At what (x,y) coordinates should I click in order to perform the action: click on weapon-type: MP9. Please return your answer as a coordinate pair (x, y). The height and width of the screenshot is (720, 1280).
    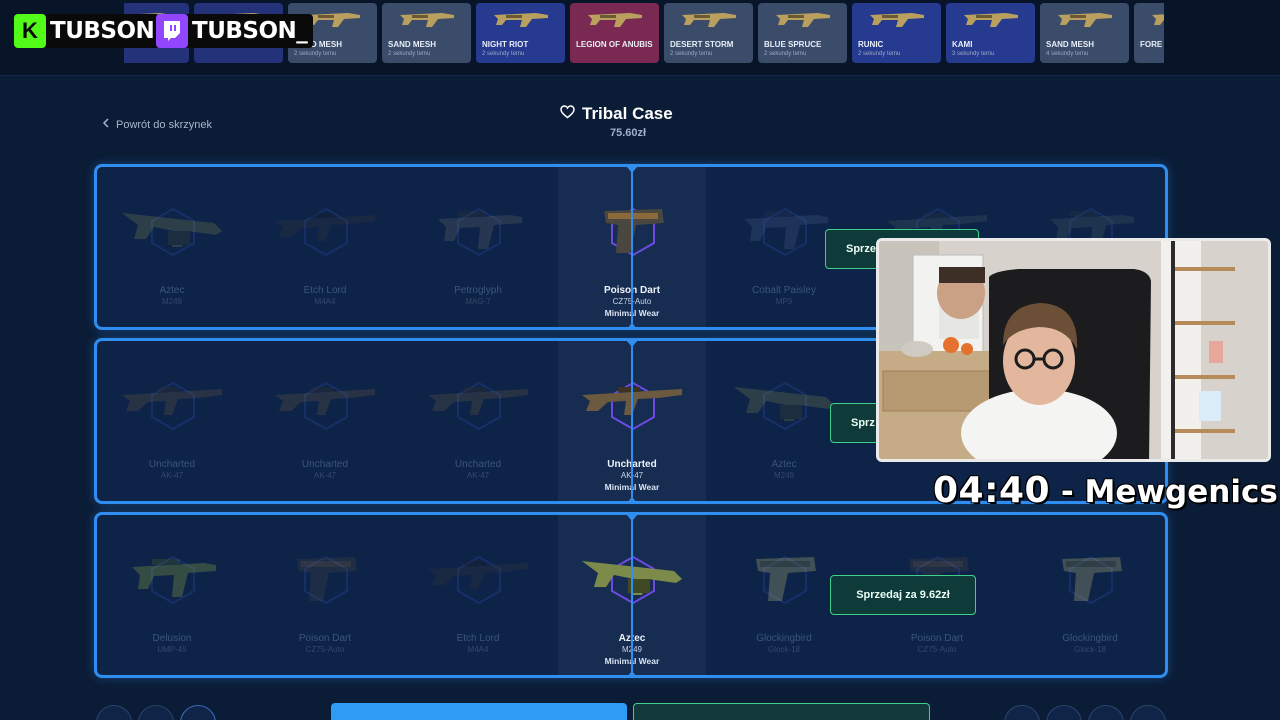
    Looking at the image, I should click on (784, 301).